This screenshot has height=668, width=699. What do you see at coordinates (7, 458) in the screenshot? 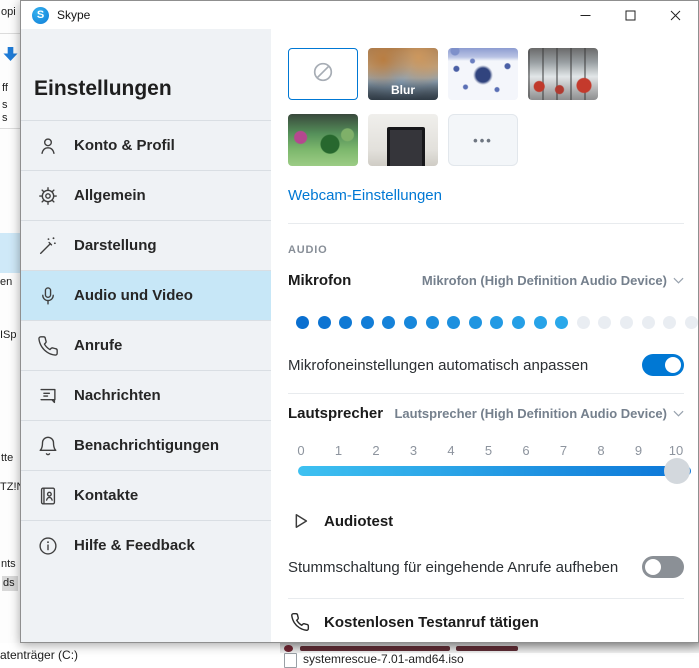
I see `background-text-fragment: tte` at bounding box center [7, 458].